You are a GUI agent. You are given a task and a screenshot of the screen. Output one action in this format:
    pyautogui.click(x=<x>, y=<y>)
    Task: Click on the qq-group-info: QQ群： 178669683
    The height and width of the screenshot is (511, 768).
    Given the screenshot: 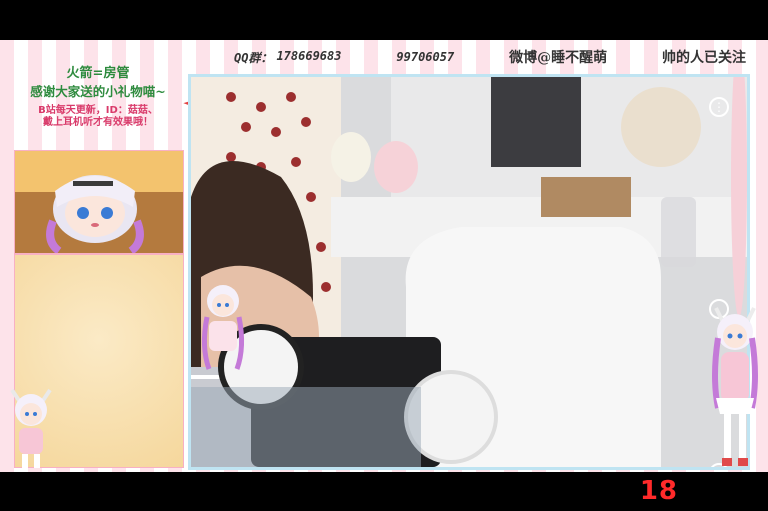 What is the action you would take?
    pyautogui.click(x=287, y=57)
    